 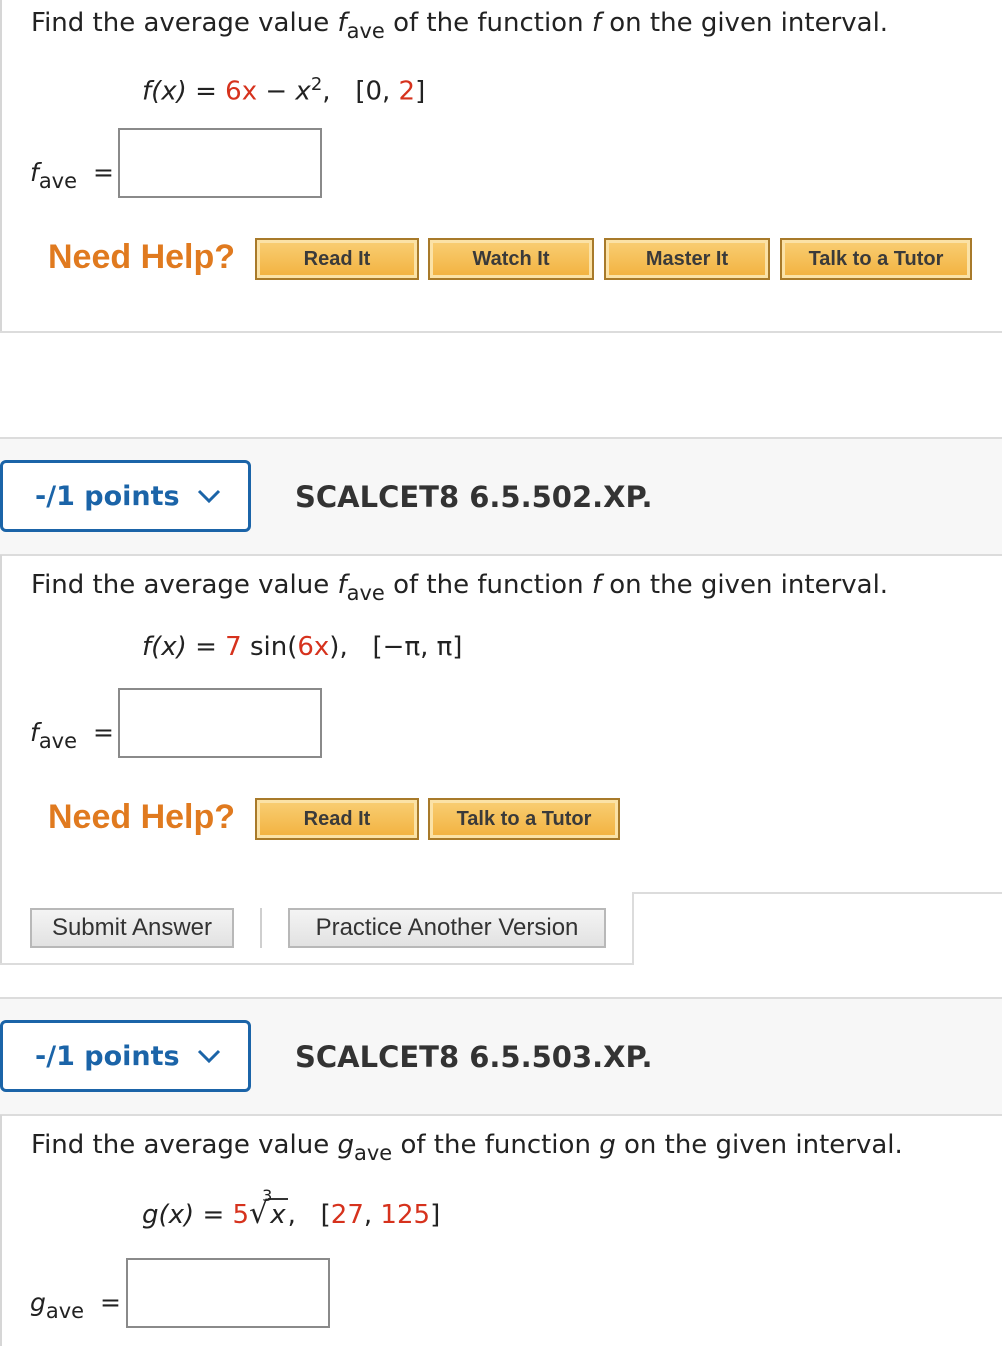 What do you see at coordinates (501, 1115) in the screenshot?
I see `q3-header-bottom-border` at bounding box center [501, 1115].